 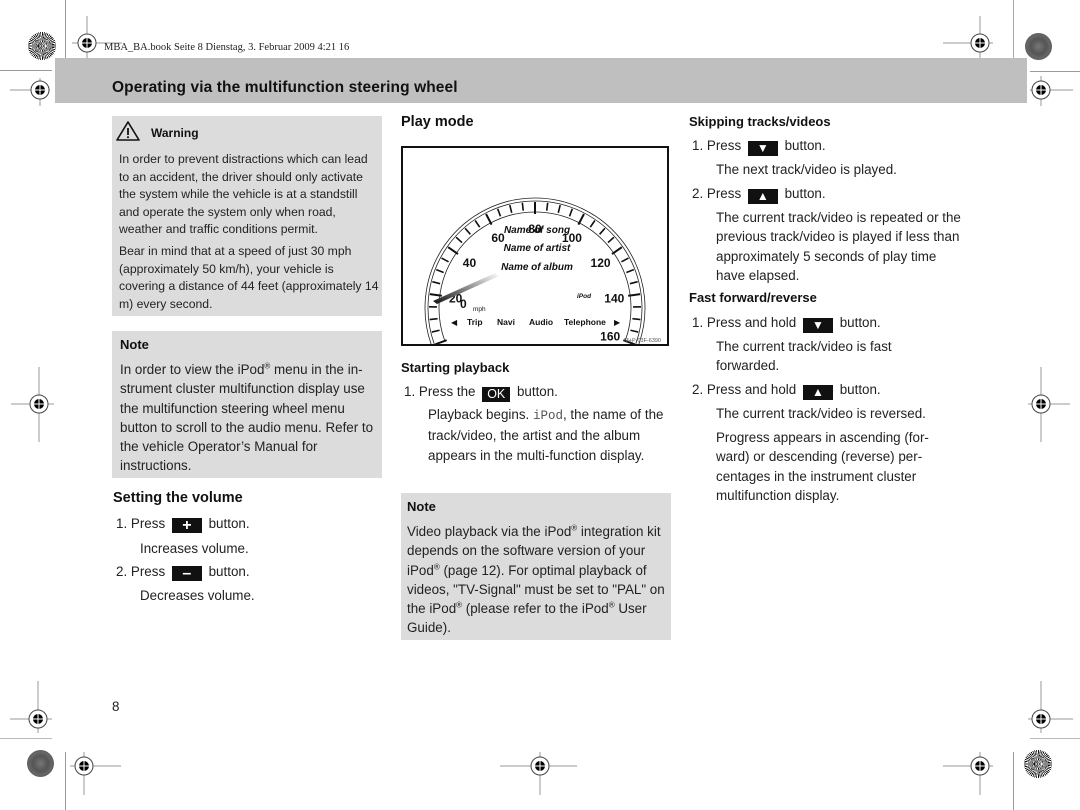 I want to click on page-number: 8, so click(x=116, y=706).